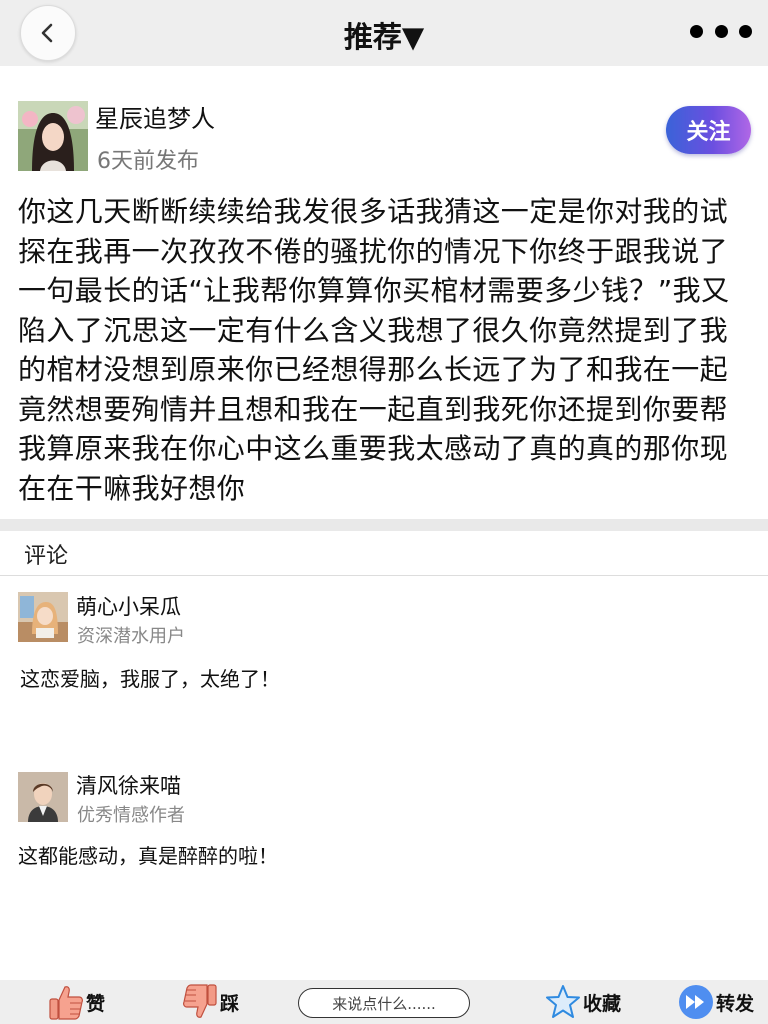  What do you see at coordinates (96, 1003) in the screenshot?
I see `like-label: 赞` at bounding box center [96, 1003].